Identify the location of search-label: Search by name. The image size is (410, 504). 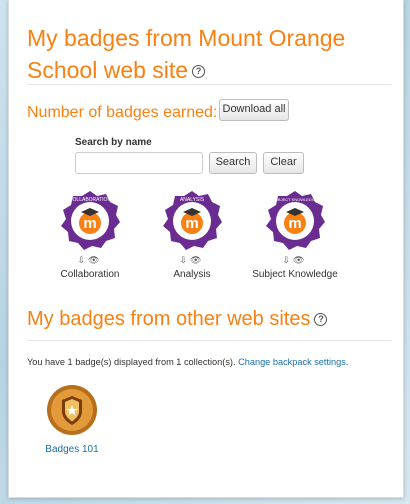
(113, 142).